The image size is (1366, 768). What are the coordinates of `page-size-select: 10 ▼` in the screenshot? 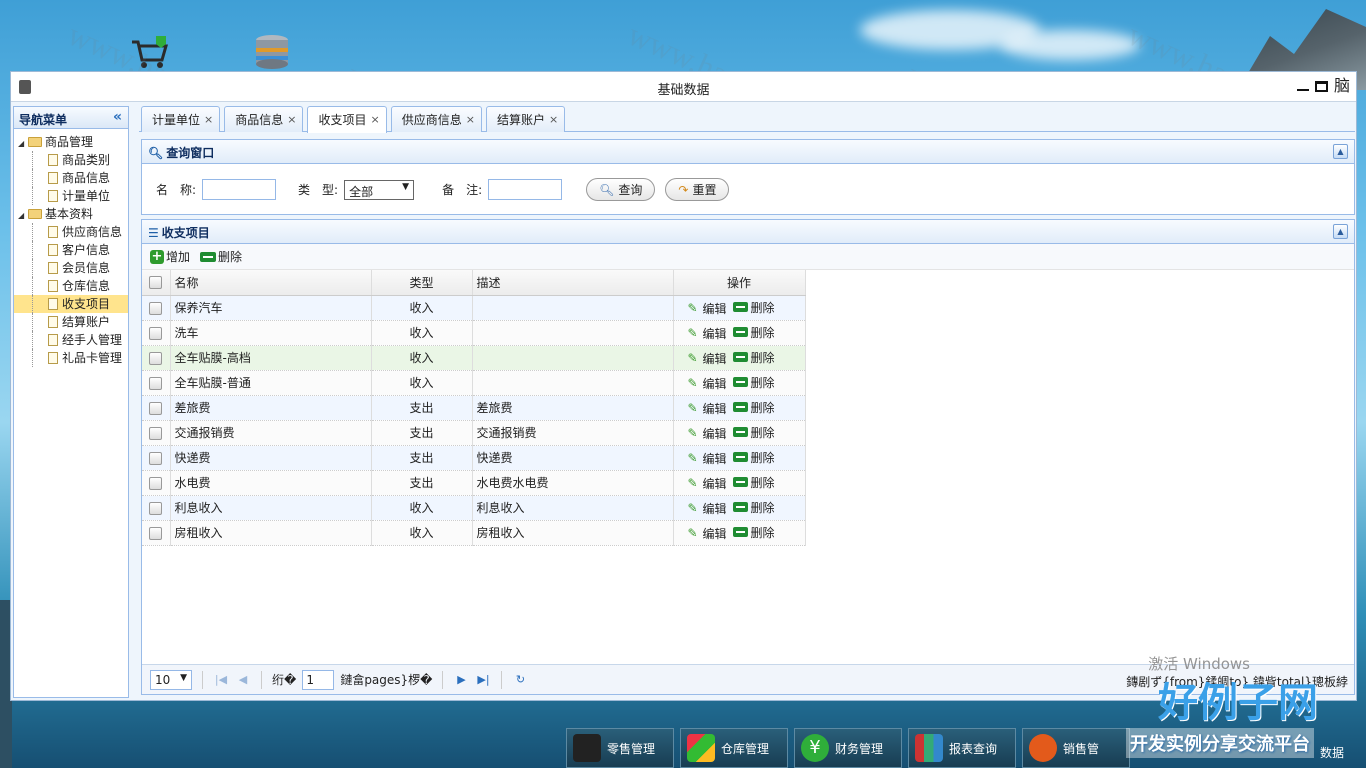 It's located at (171, 679).